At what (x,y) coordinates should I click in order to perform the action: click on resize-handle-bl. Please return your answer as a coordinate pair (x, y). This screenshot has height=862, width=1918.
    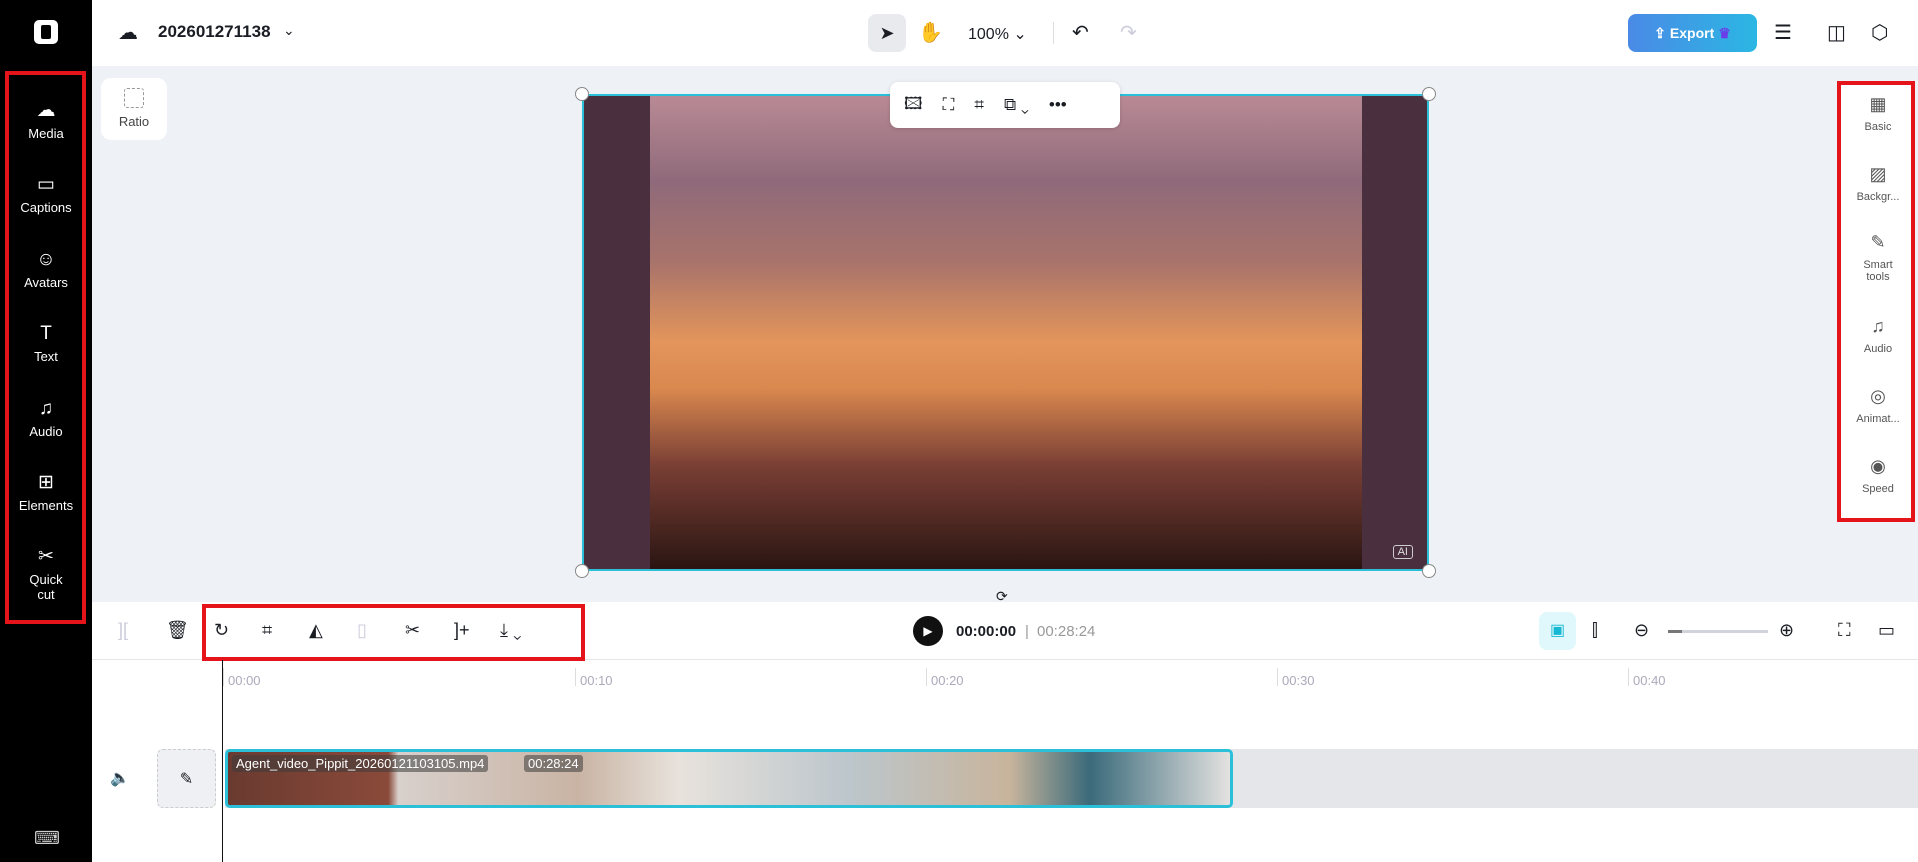
    Looking at the image, I should click on (582, 571).